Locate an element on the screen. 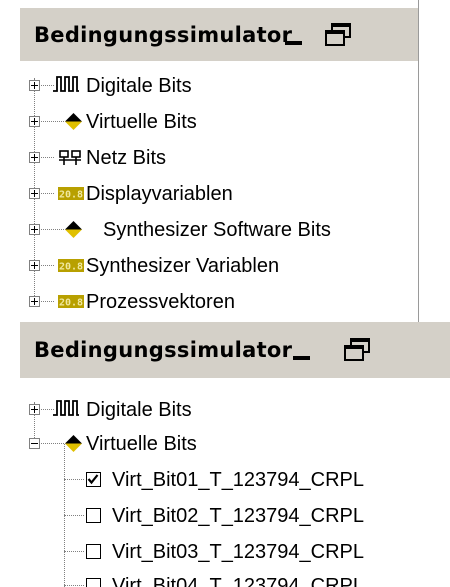 Image resolution: width=450 pixels, height=587 pixels. checkmark-icon is located at coordinates (93, 479).